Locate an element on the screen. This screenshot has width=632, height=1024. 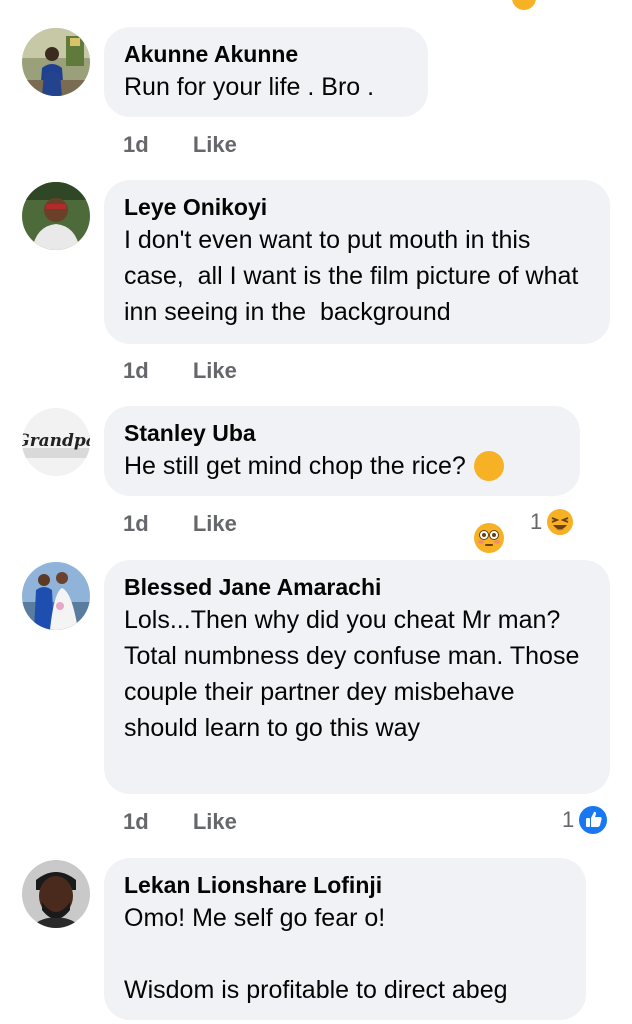
commenter-name: Akunne Akunne is located at coordinates (266, 54).